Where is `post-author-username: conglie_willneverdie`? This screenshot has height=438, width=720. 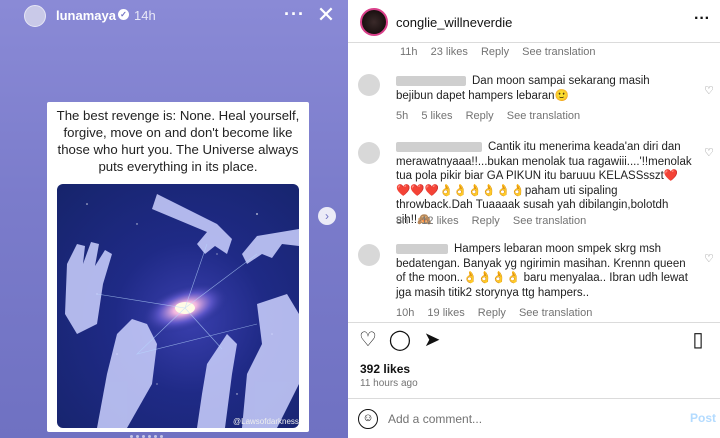
post-author-username: conglie_willneverdie is located at coordinates (454, 22).